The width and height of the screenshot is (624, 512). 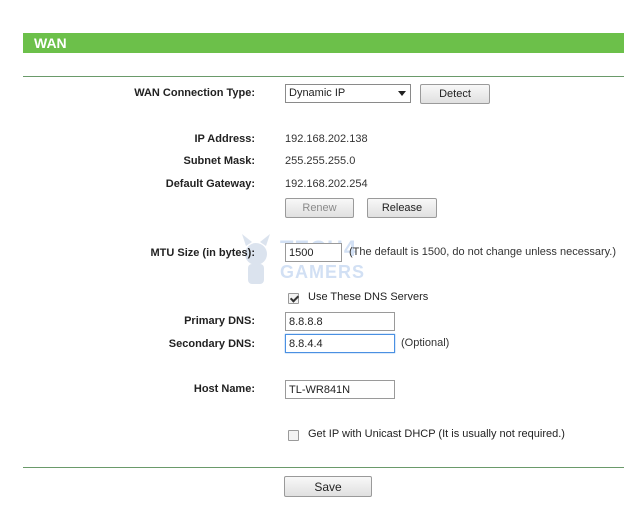 What do you see at coordinates (326, 184) in the screenshot?
I see `default-gateway-value: 192.168.202.254` at bounding box center [326, 184].